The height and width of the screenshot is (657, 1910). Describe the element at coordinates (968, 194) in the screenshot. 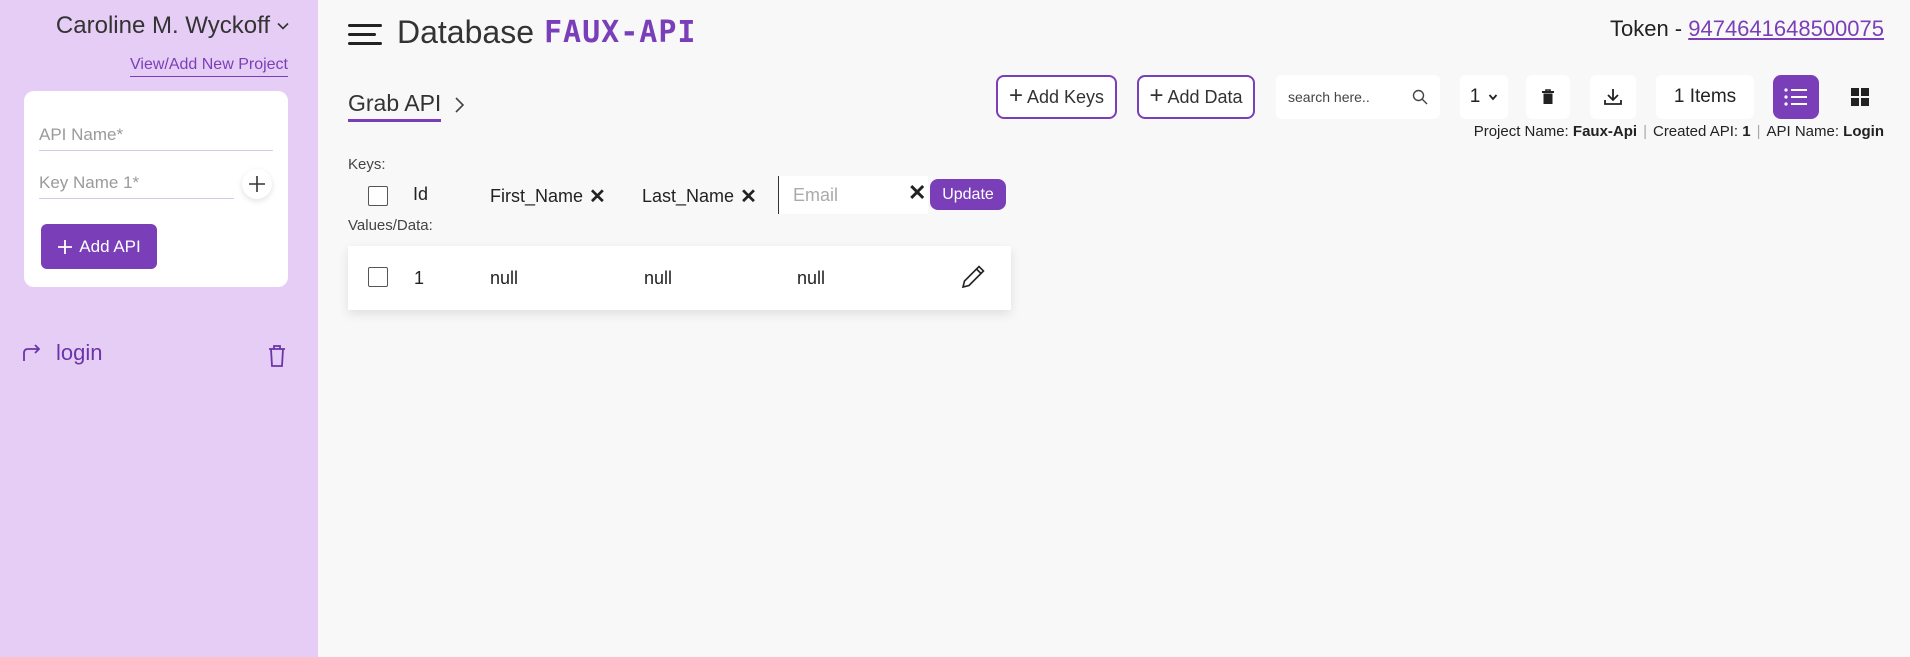

I see `update-button: Update` at that location.